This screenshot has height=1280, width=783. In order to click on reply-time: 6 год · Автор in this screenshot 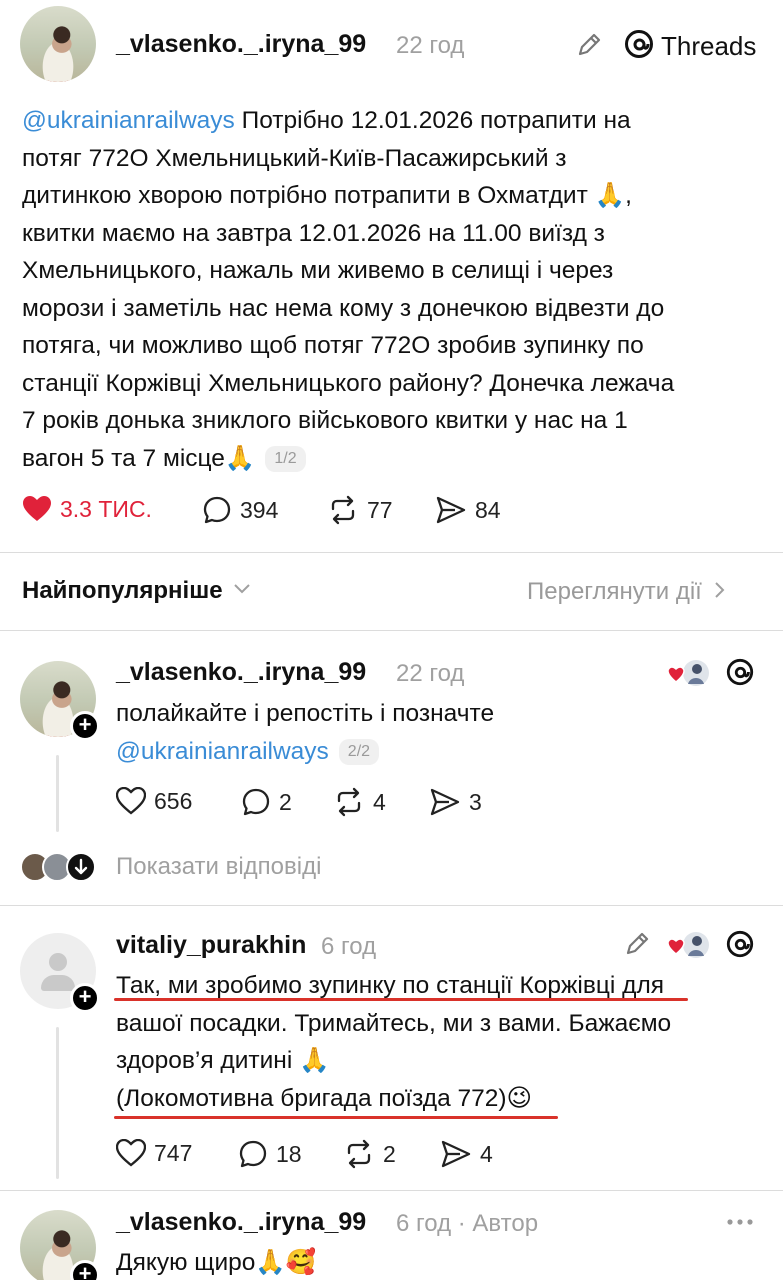, I will do `click(467, 1223)`.